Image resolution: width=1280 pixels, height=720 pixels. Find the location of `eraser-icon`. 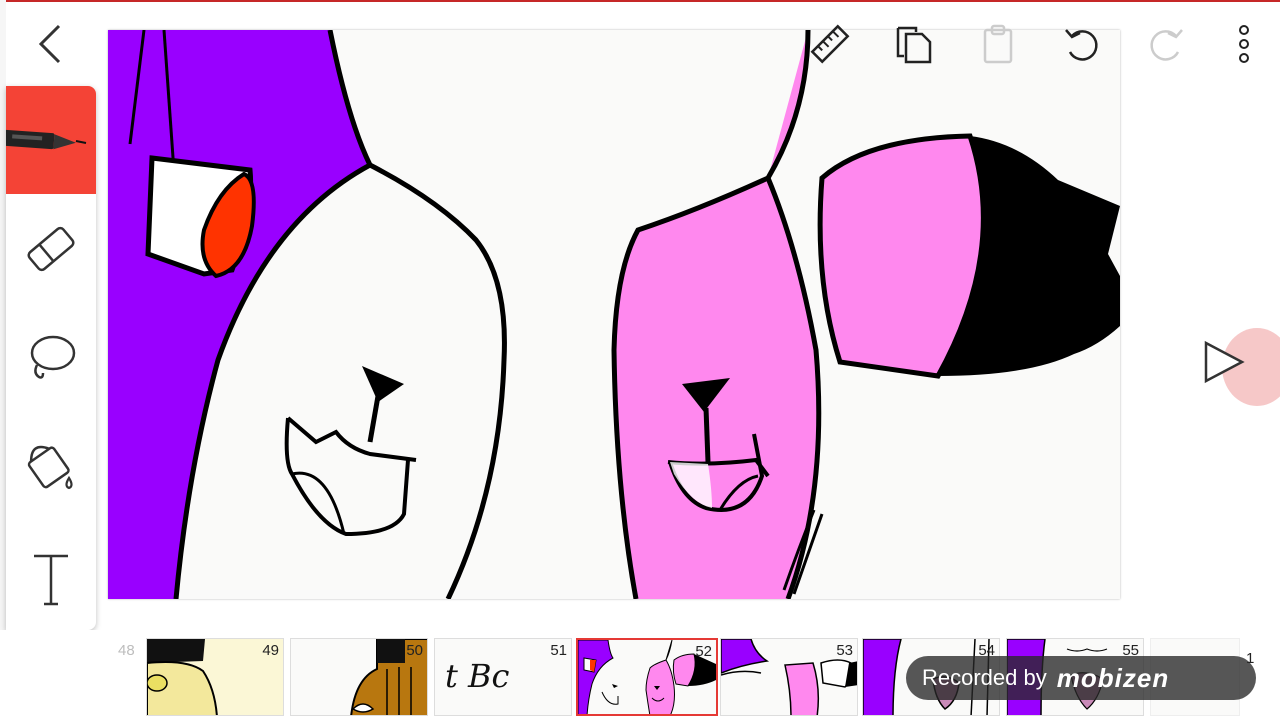

eraser-icon is located at coordinates (51, 249).